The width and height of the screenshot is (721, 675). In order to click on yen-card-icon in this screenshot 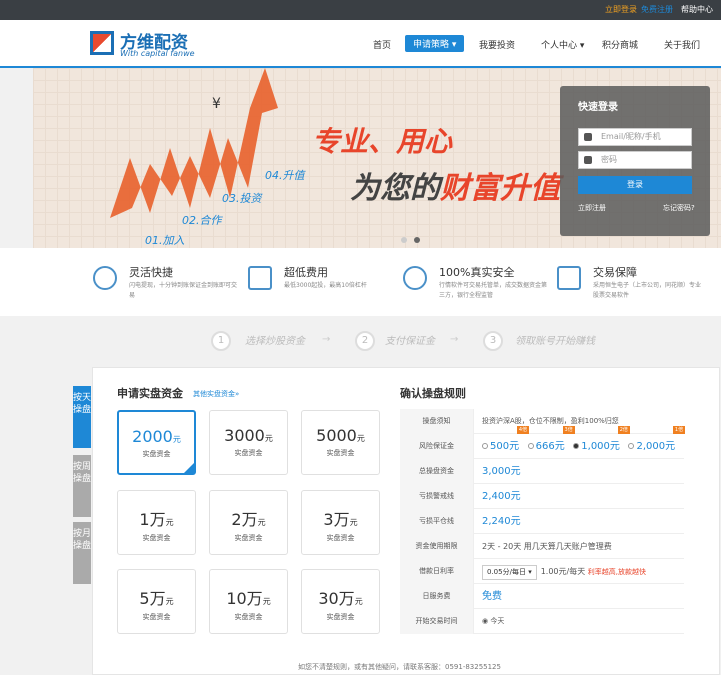, I will do `click(260, 278)`.